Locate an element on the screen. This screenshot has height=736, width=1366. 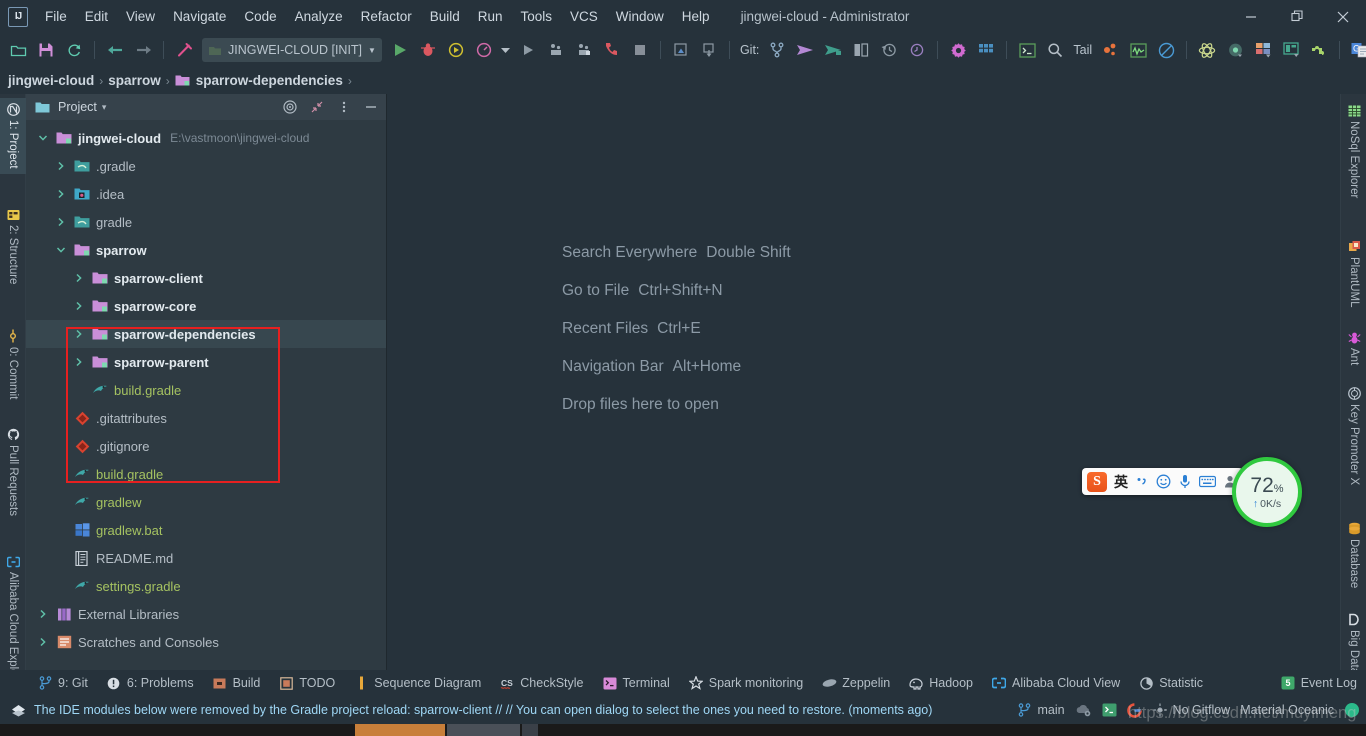
bottom-bar-item-6-problems: 6: Problems is located at coordinates (150, 683).